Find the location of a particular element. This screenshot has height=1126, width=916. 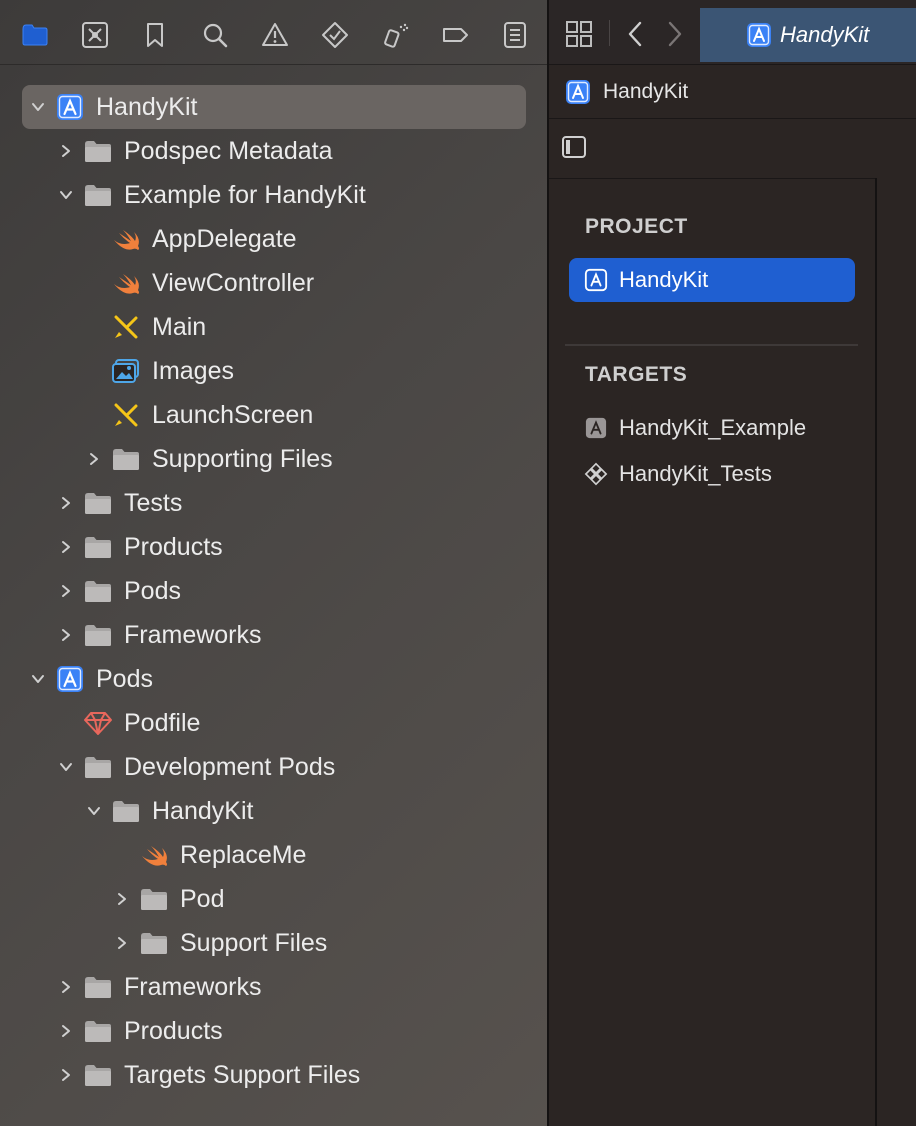

breakpoint-icon is located at coordinates (455, 35).